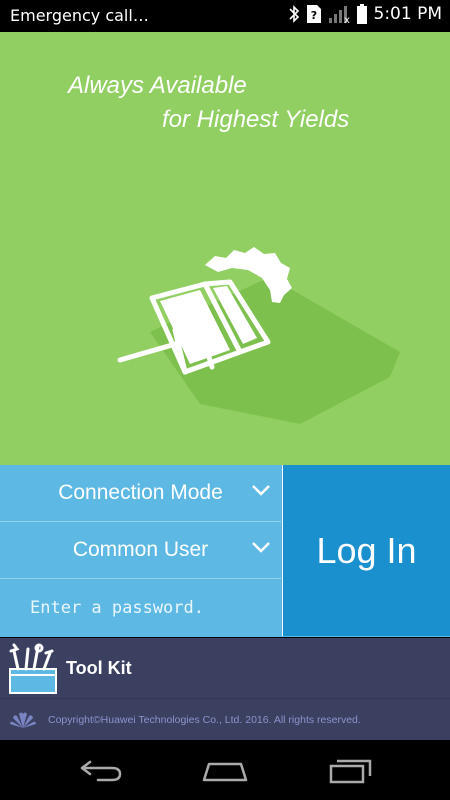  I want to click on recent-apps-icon, so click(351, 770).